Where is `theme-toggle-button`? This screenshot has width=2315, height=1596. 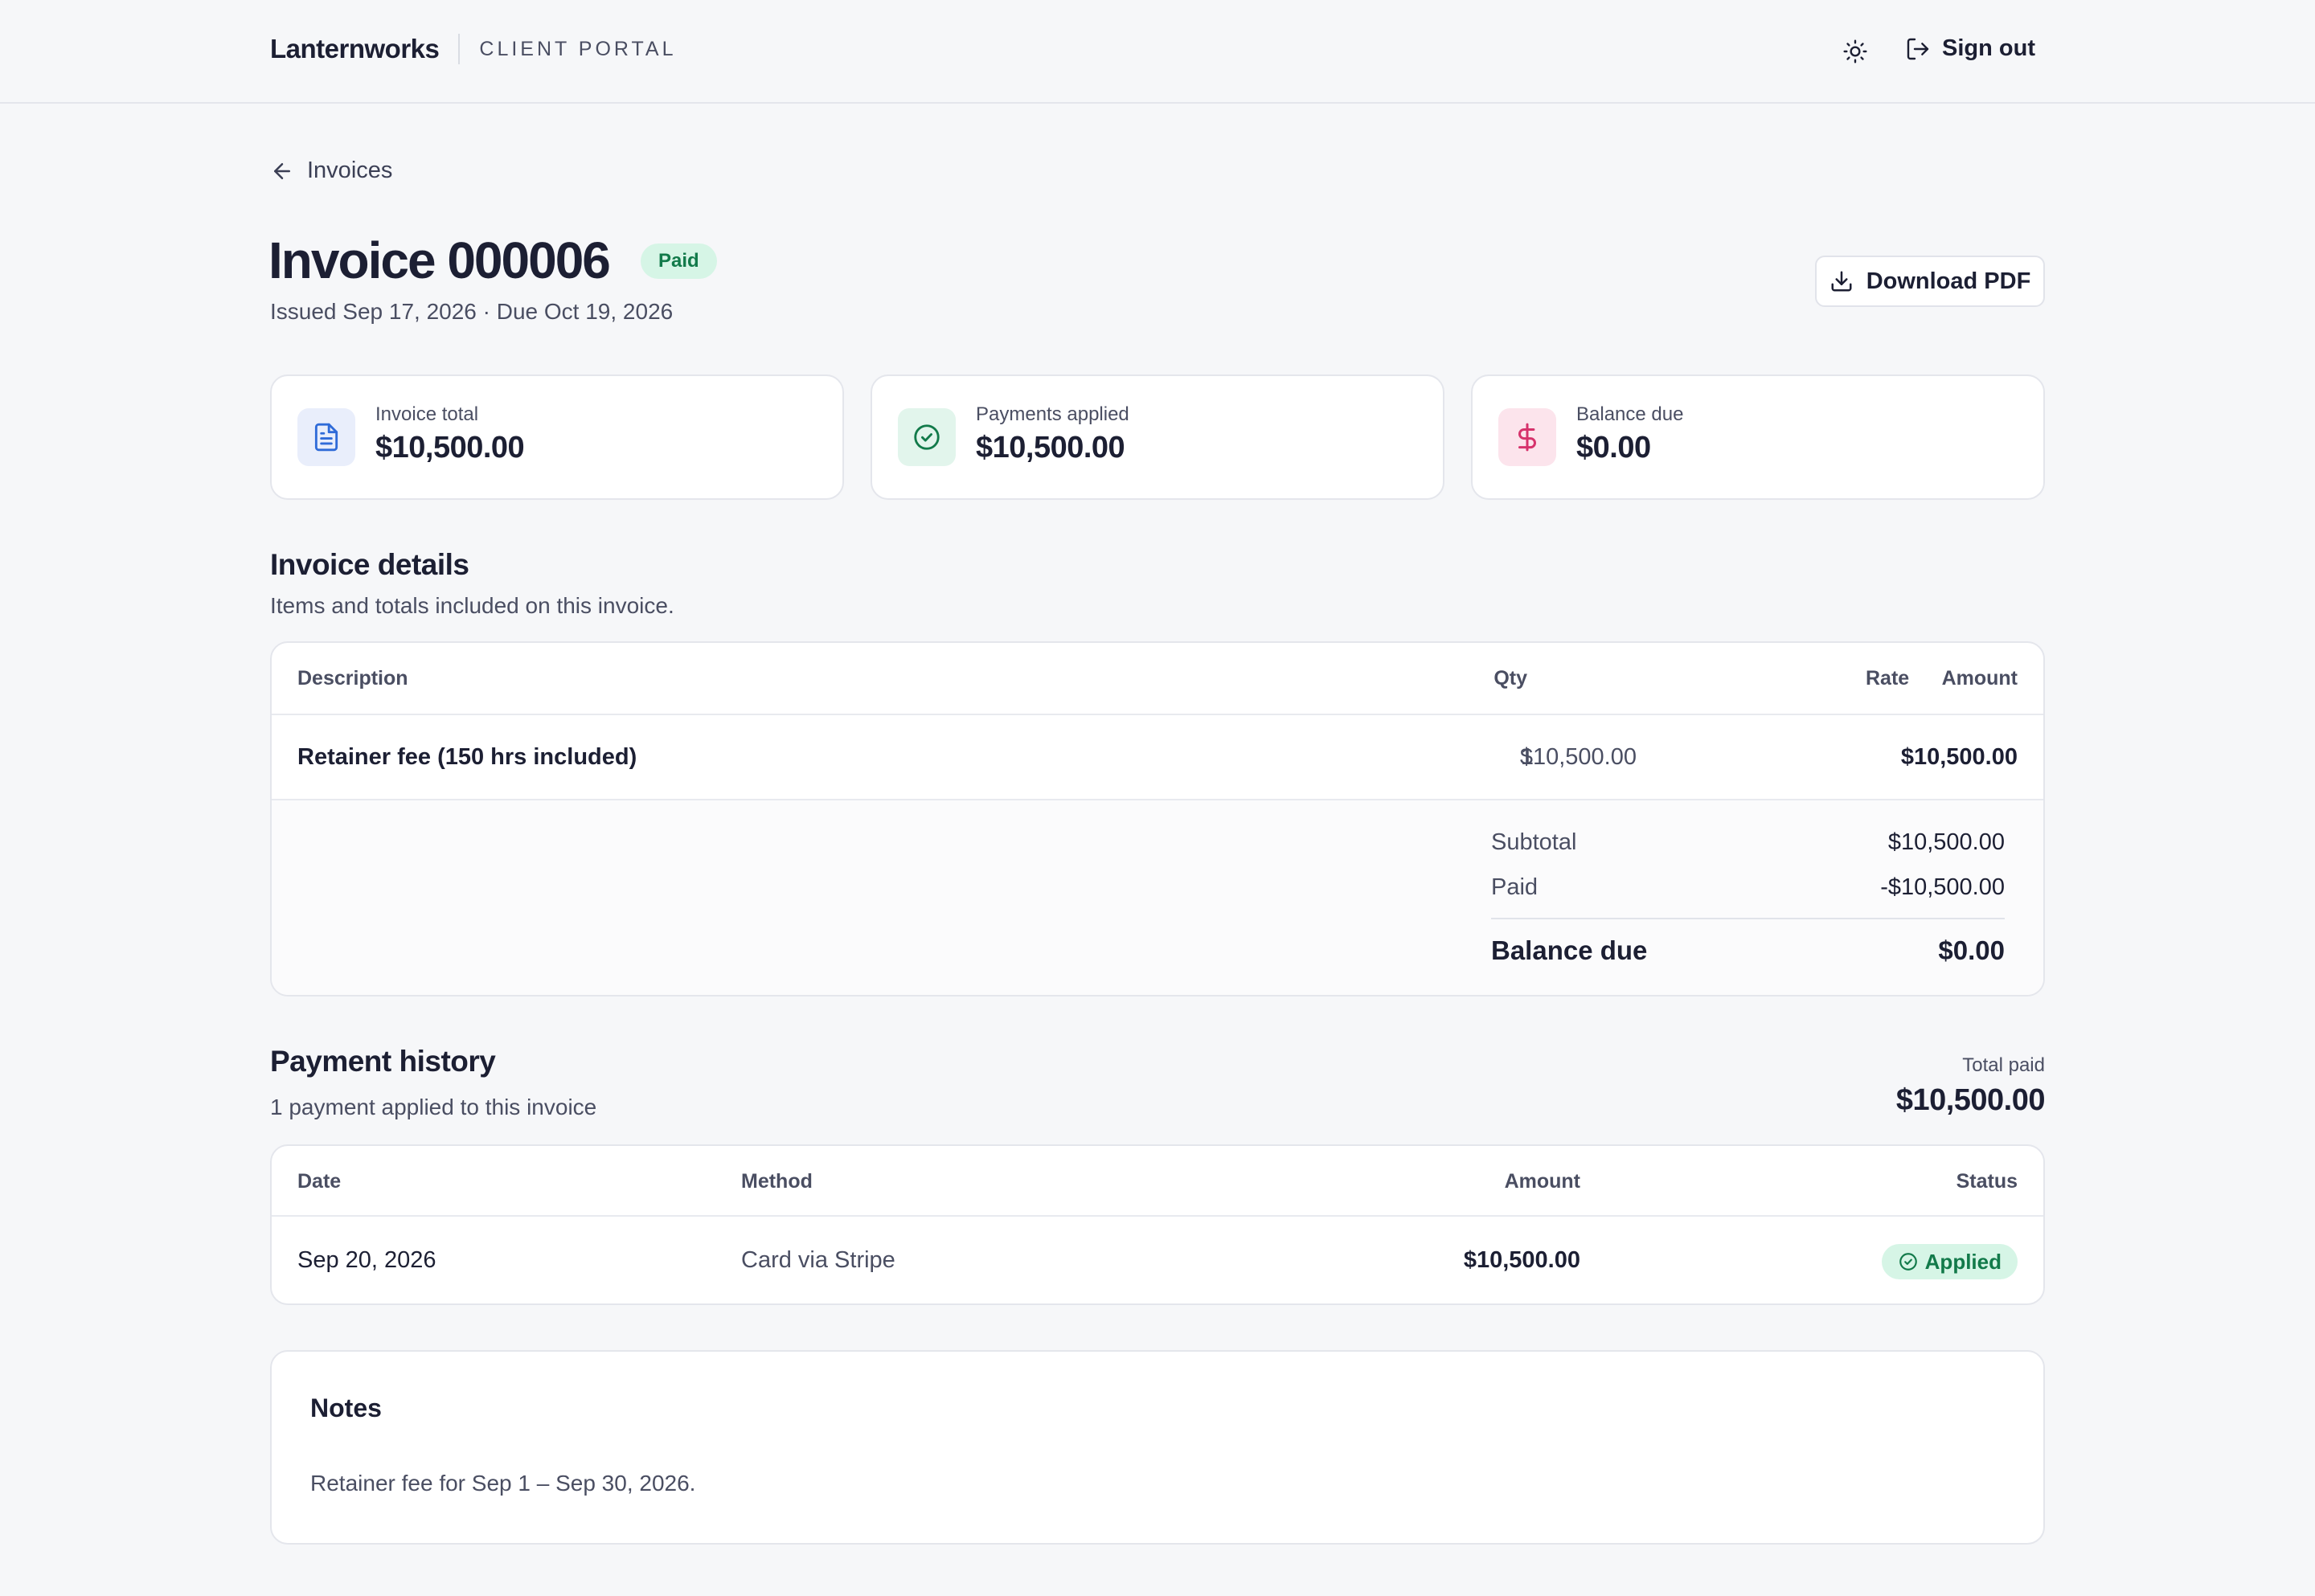 theme-toggle-button is located at coordinates (1855, 51).